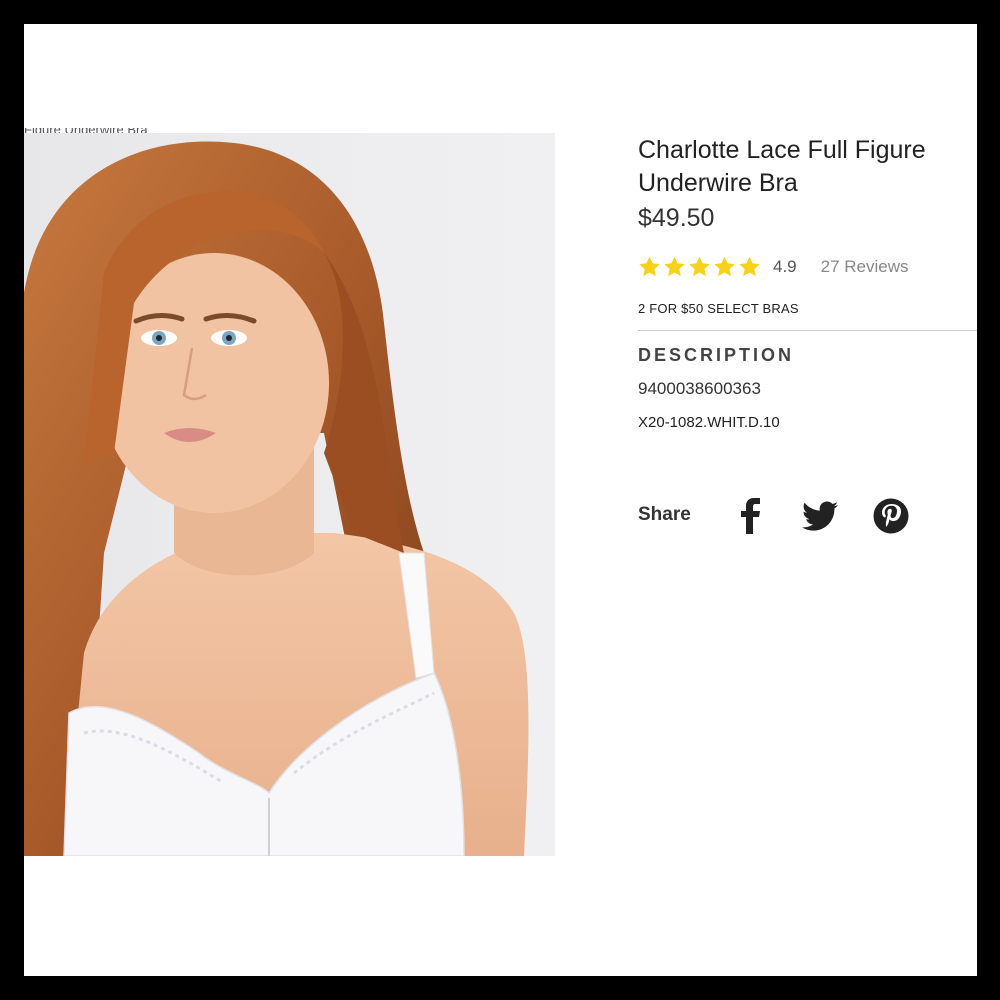 Image resolution: width=1000 pixels, height=1000 pixels. I want to click on reviews-link: 27 Reviews, so click(865, 267).